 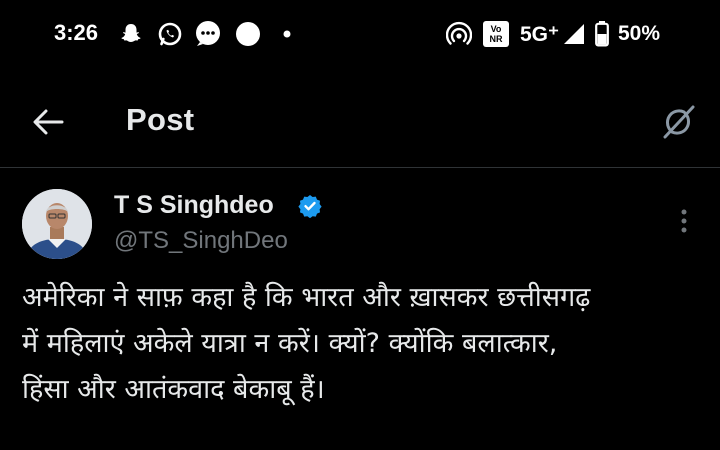 I want to click on status-time: 3:26, so click(x=76, y=32).